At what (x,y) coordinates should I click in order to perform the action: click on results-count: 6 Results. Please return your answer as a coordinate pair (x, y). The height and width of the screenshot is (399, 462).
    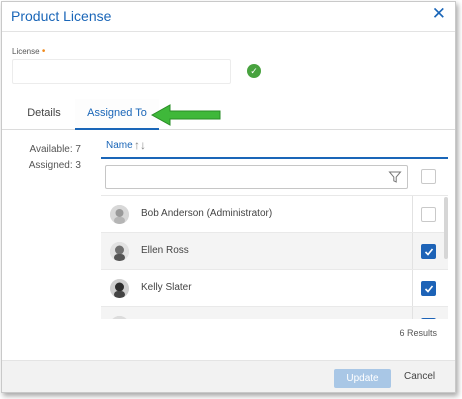
    Looking at the image, I should click on (418, 333).